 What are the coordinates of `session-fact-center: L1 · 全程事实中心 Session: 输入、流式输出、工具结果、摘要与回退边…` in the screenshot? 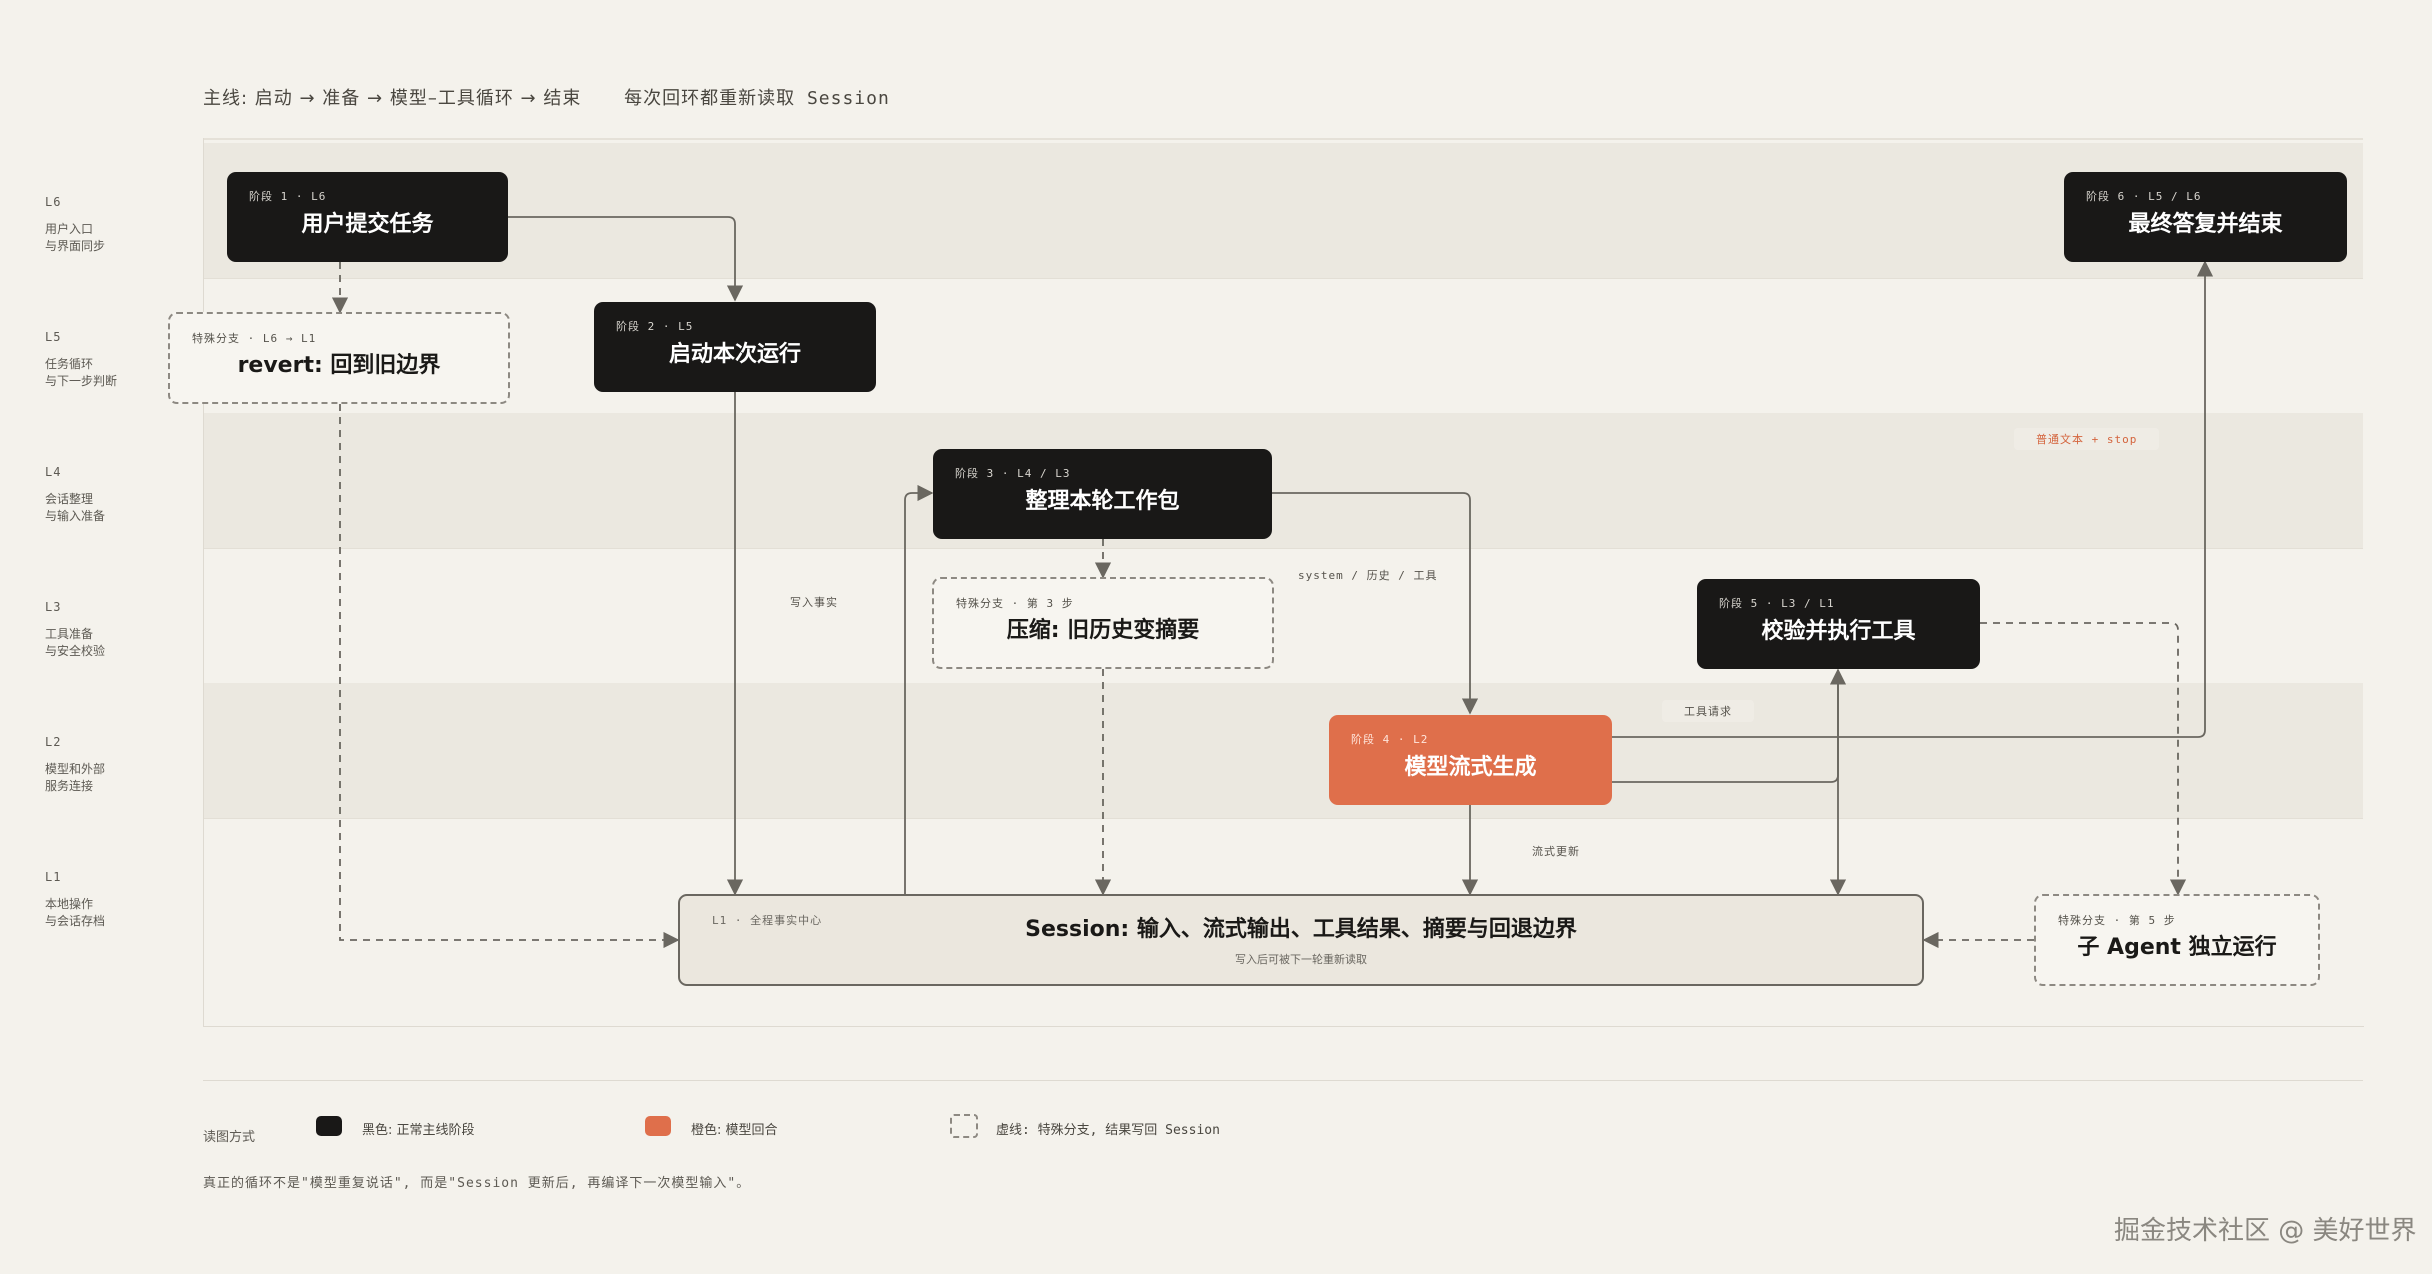 It's located at (1301, 940).